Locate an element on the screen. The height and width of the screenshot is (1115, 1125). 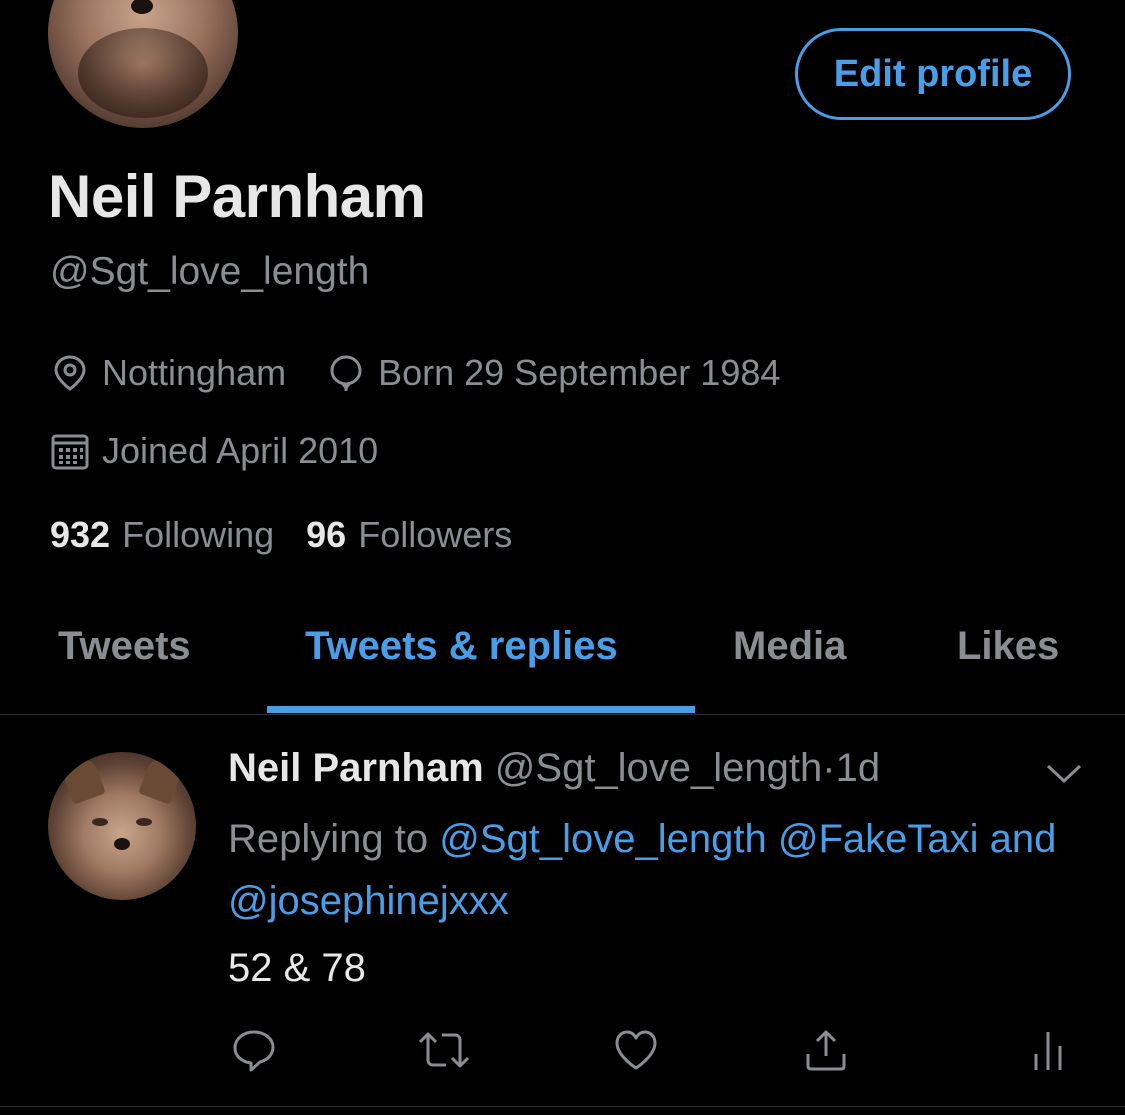
following-link: 932 Following is located at coordinates (162, 535).